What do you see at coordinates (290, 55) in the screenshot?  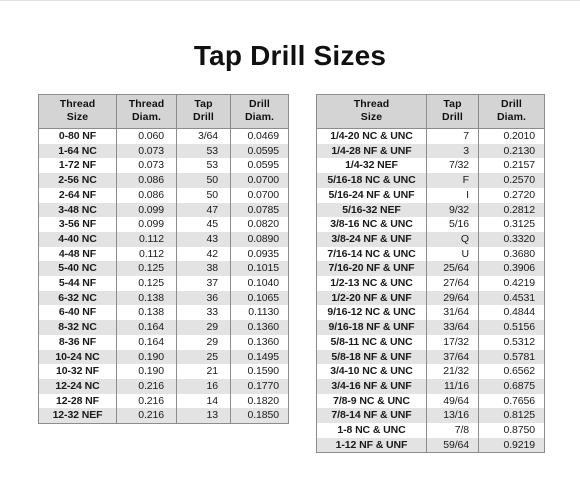 I see `page-title: Tap Drill Sizes` at bounding box center [290, 55].